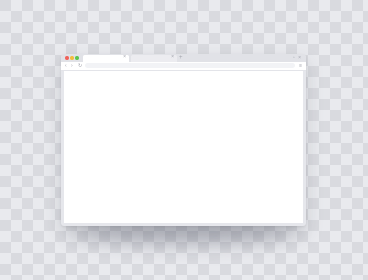 Image resolution: width=368 pixels, height=280 pixels. I want to click on tab-active: ×, so click(106, 58).